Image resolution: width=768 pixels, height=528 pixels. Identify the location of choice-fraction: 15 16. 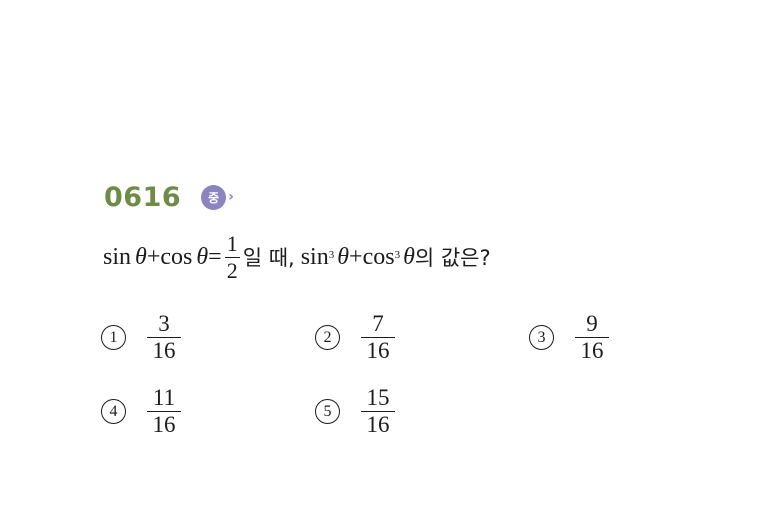
(378, 411).